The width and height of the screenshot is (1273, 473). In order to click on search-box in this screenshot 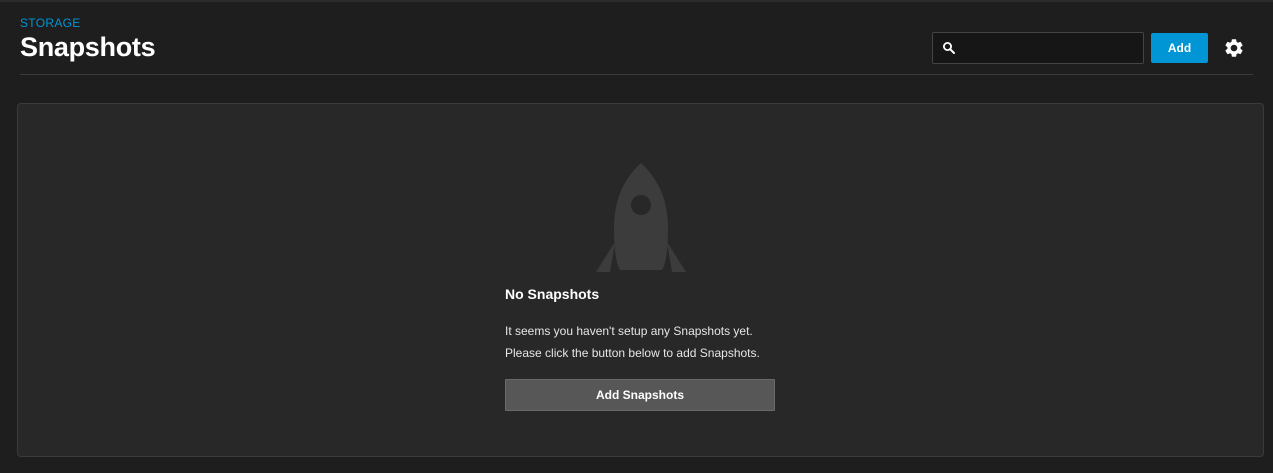, I will do `click(1038, 48)`.